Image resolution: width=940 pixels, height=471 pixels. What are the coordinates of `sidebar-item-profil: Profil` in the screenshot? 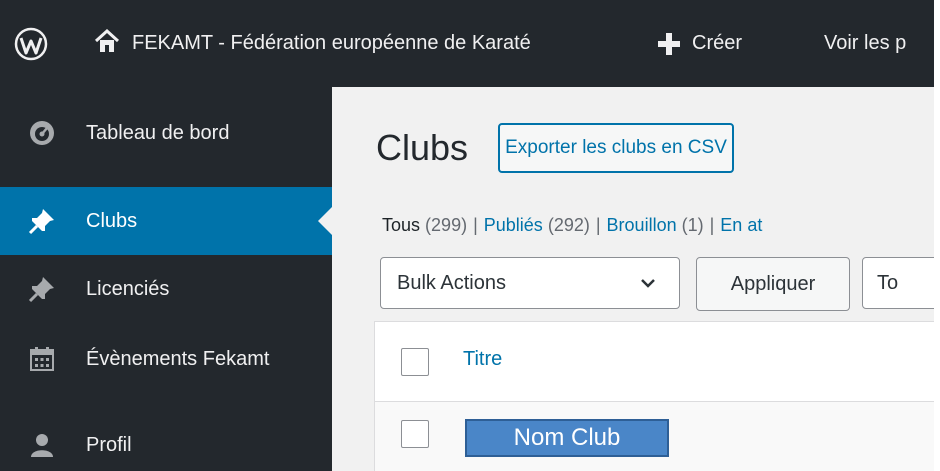 It's located at (166, 445).